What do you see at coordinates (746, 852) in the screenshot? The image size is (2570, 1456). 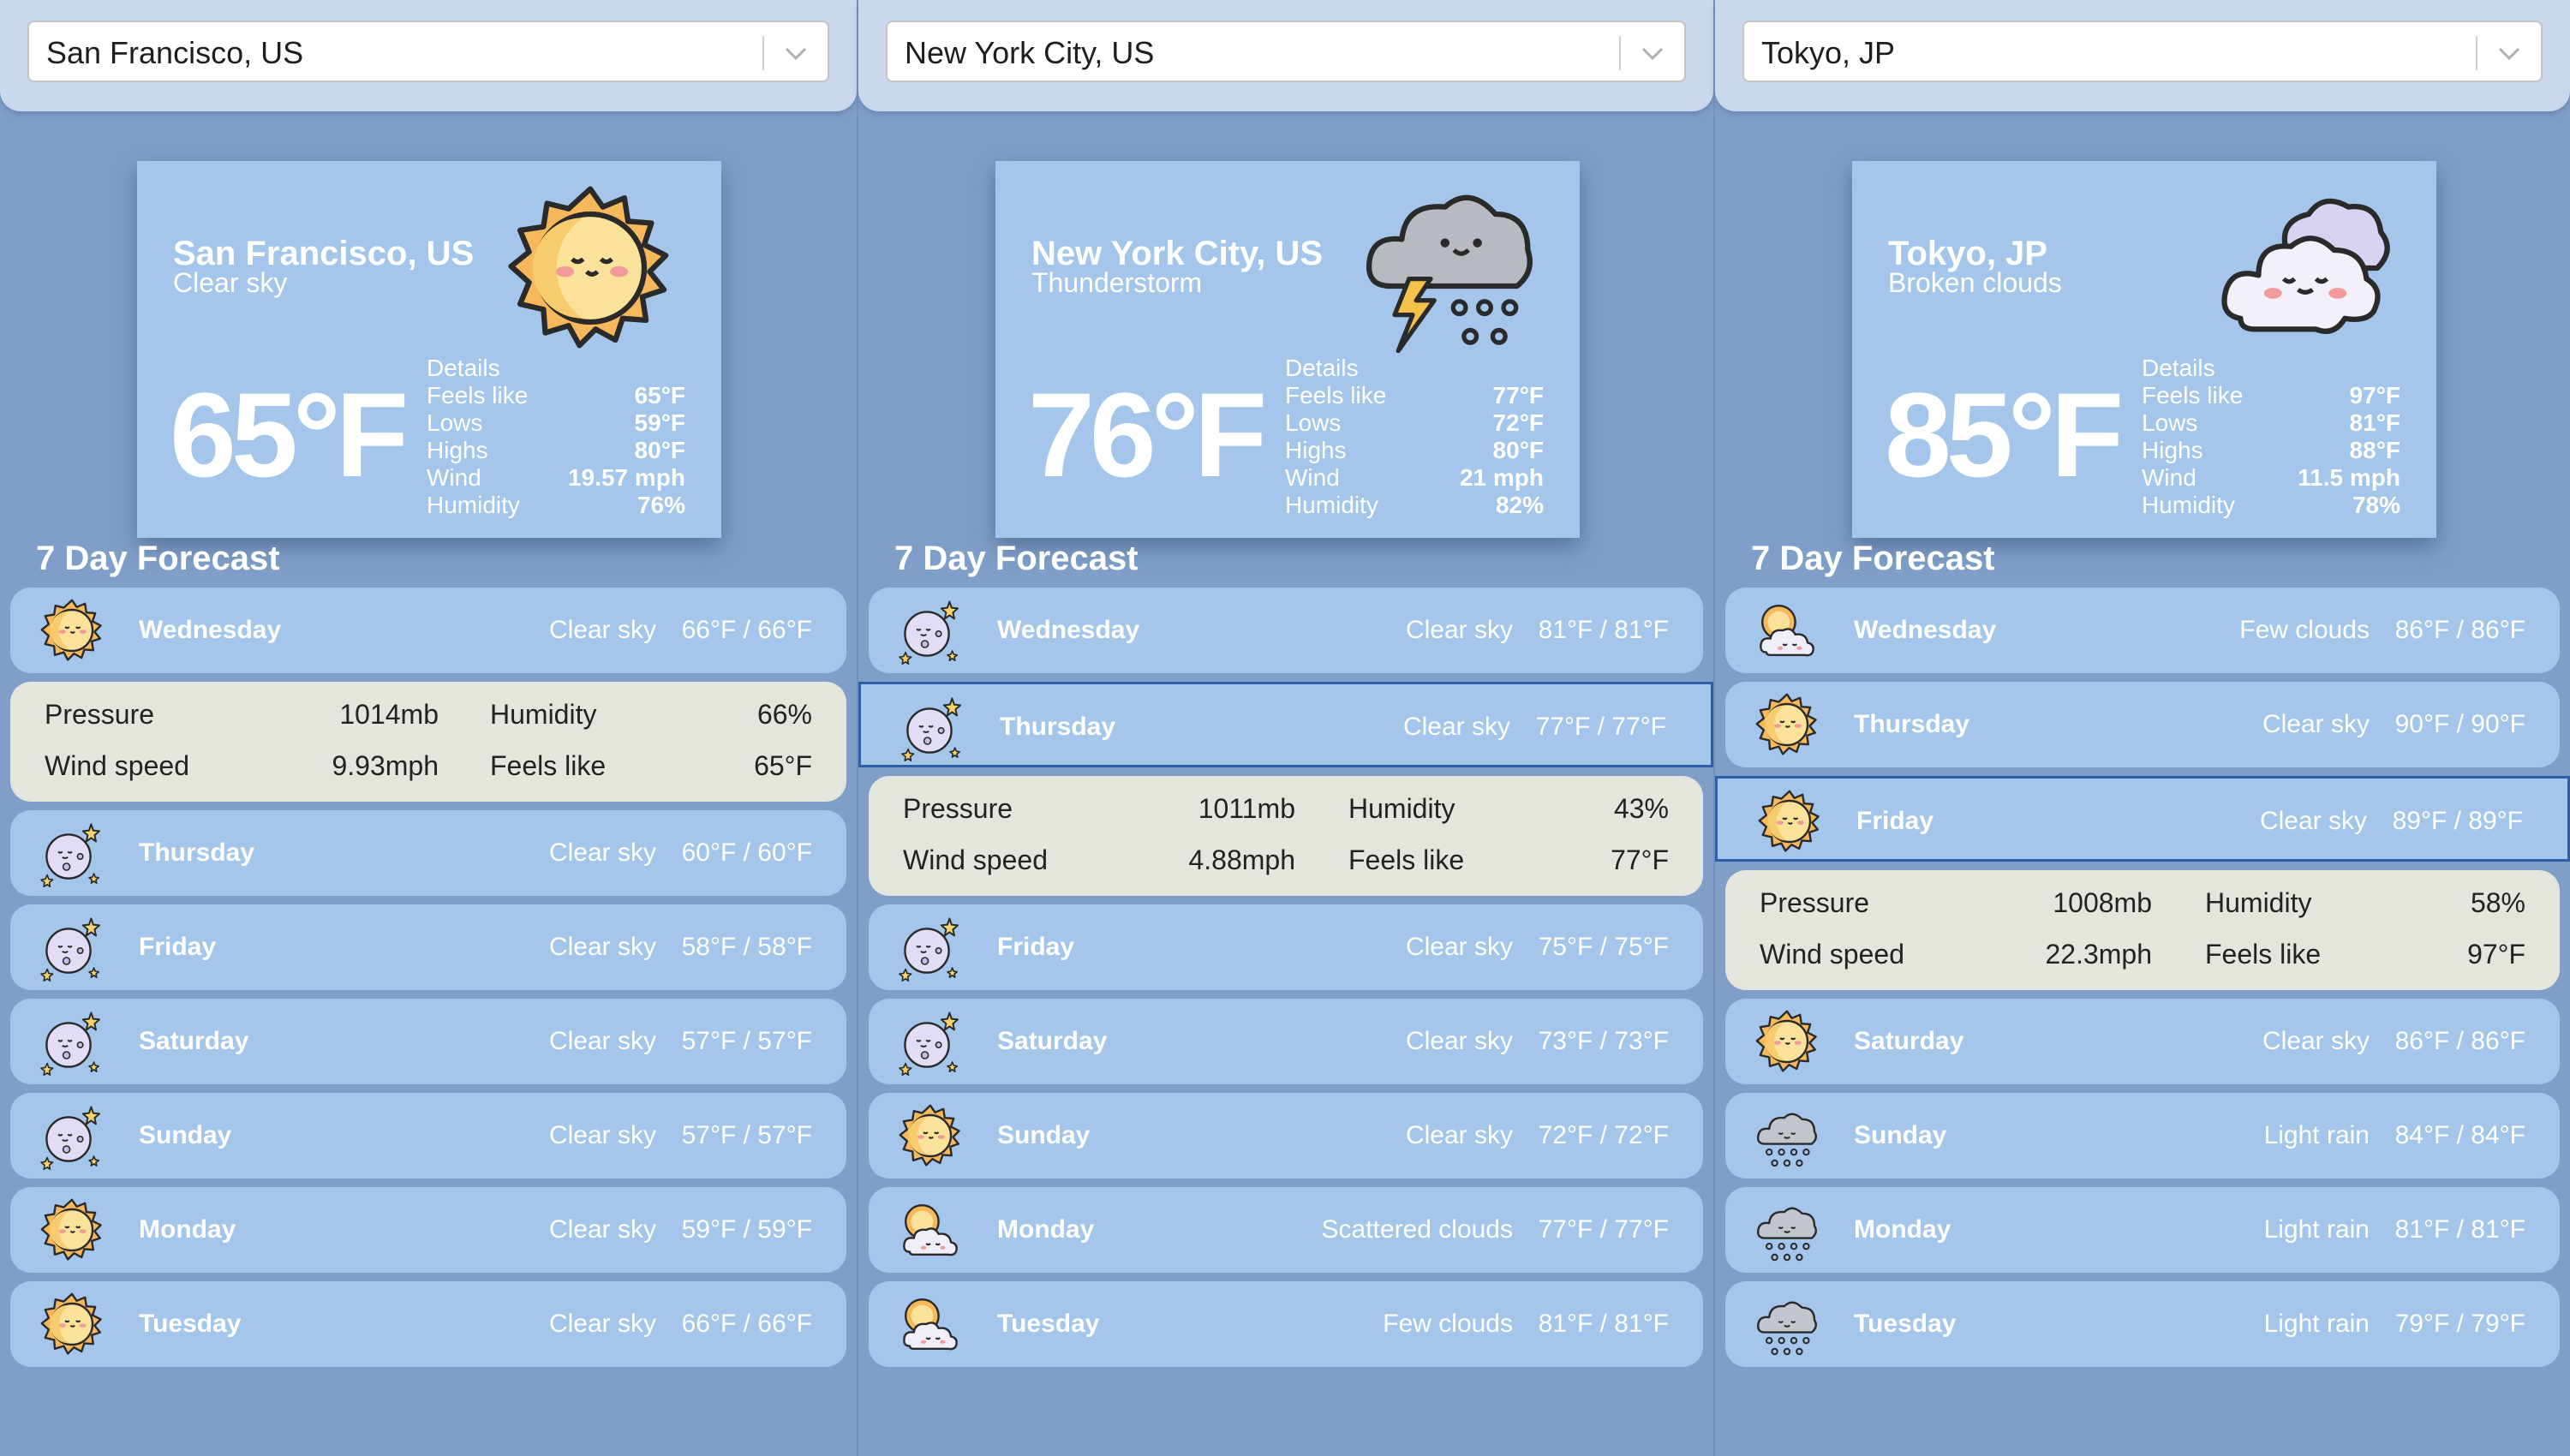 I see `forecast-day-temps: 60°F / 60°F` at bounding box center [746, 852].